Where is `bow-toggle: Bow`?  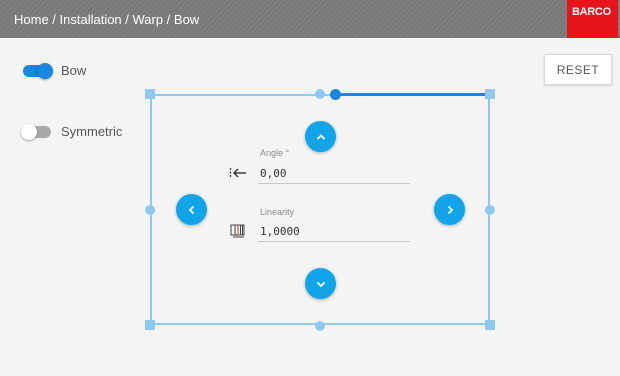 bow-toggle: Bow is located at coordinates (55, 70).